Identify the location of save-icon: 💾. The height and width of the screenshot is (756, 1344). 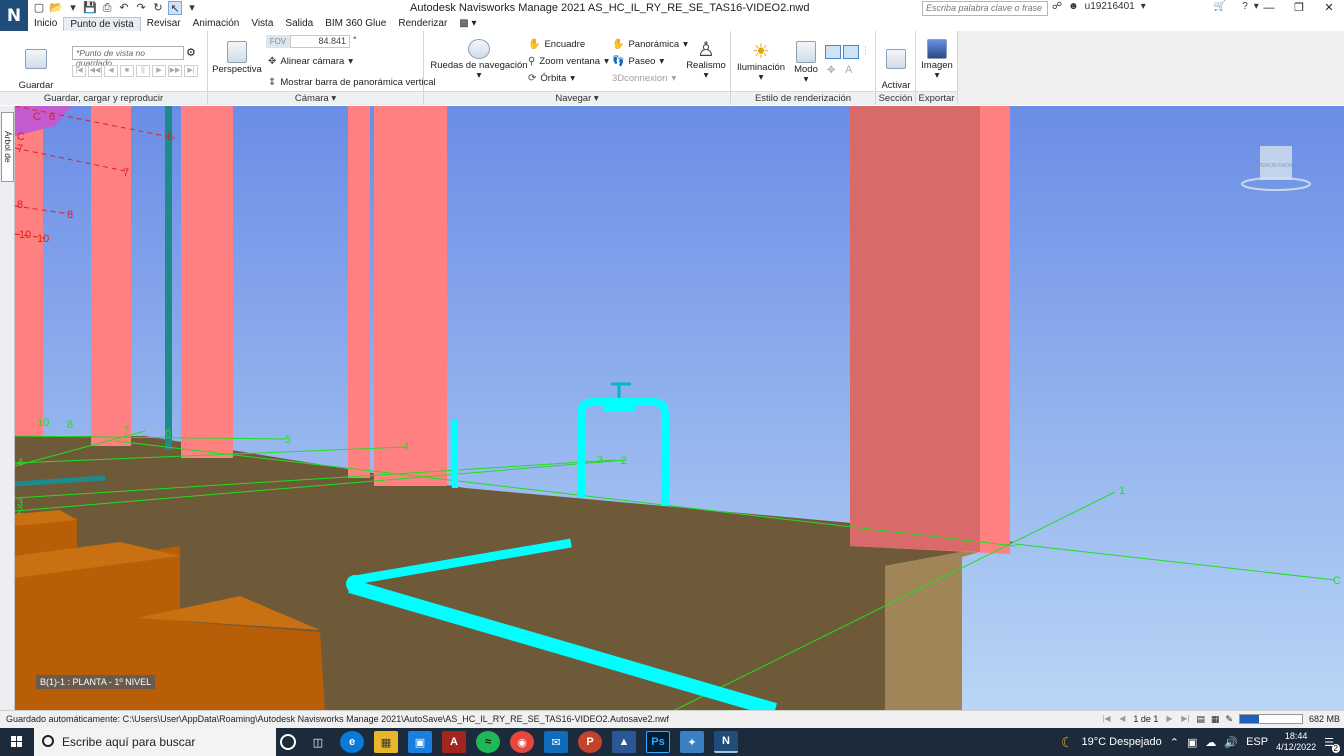
(90, 8).